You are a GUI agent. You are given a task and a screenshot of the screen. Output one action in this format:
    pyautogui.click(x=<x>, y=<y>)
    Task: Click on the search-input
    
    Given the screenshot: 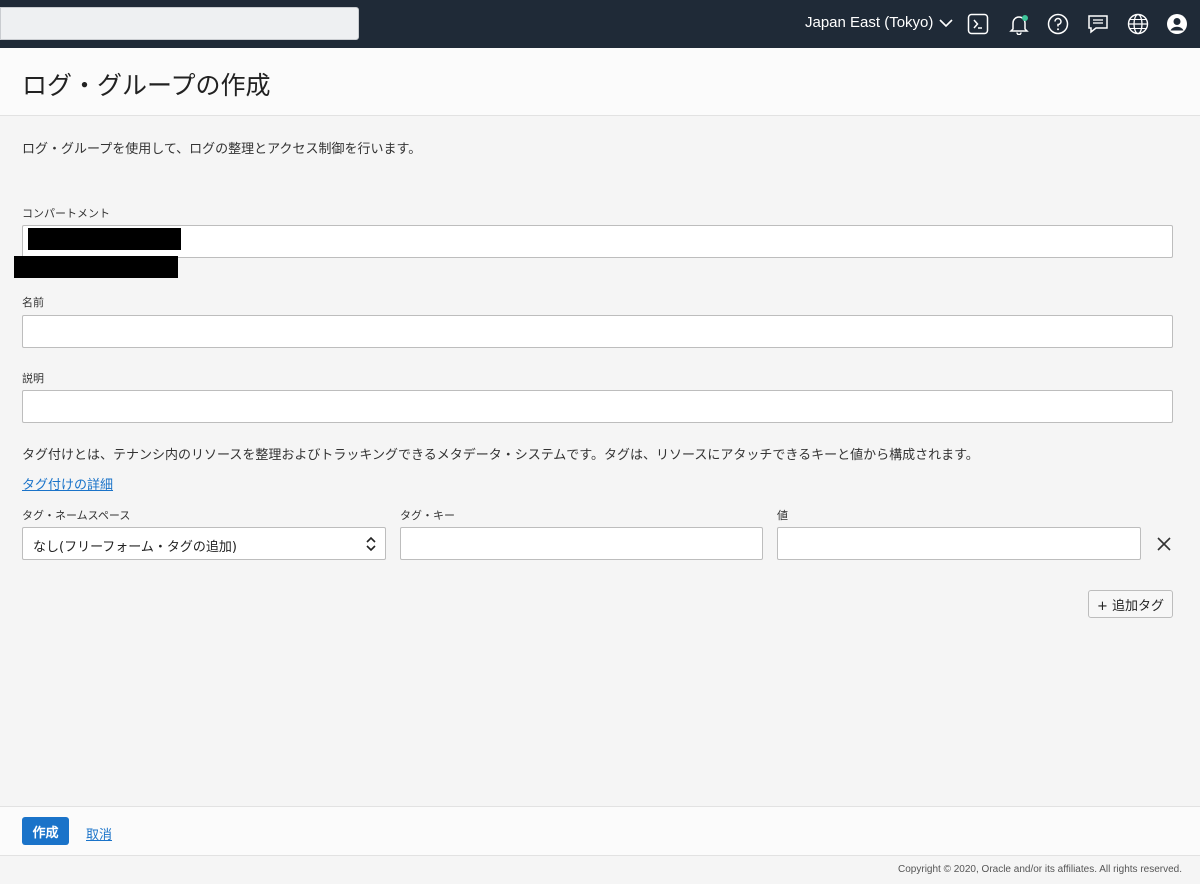 What is the action you would take?
    pyautogui.click(x=179, y=23)
    